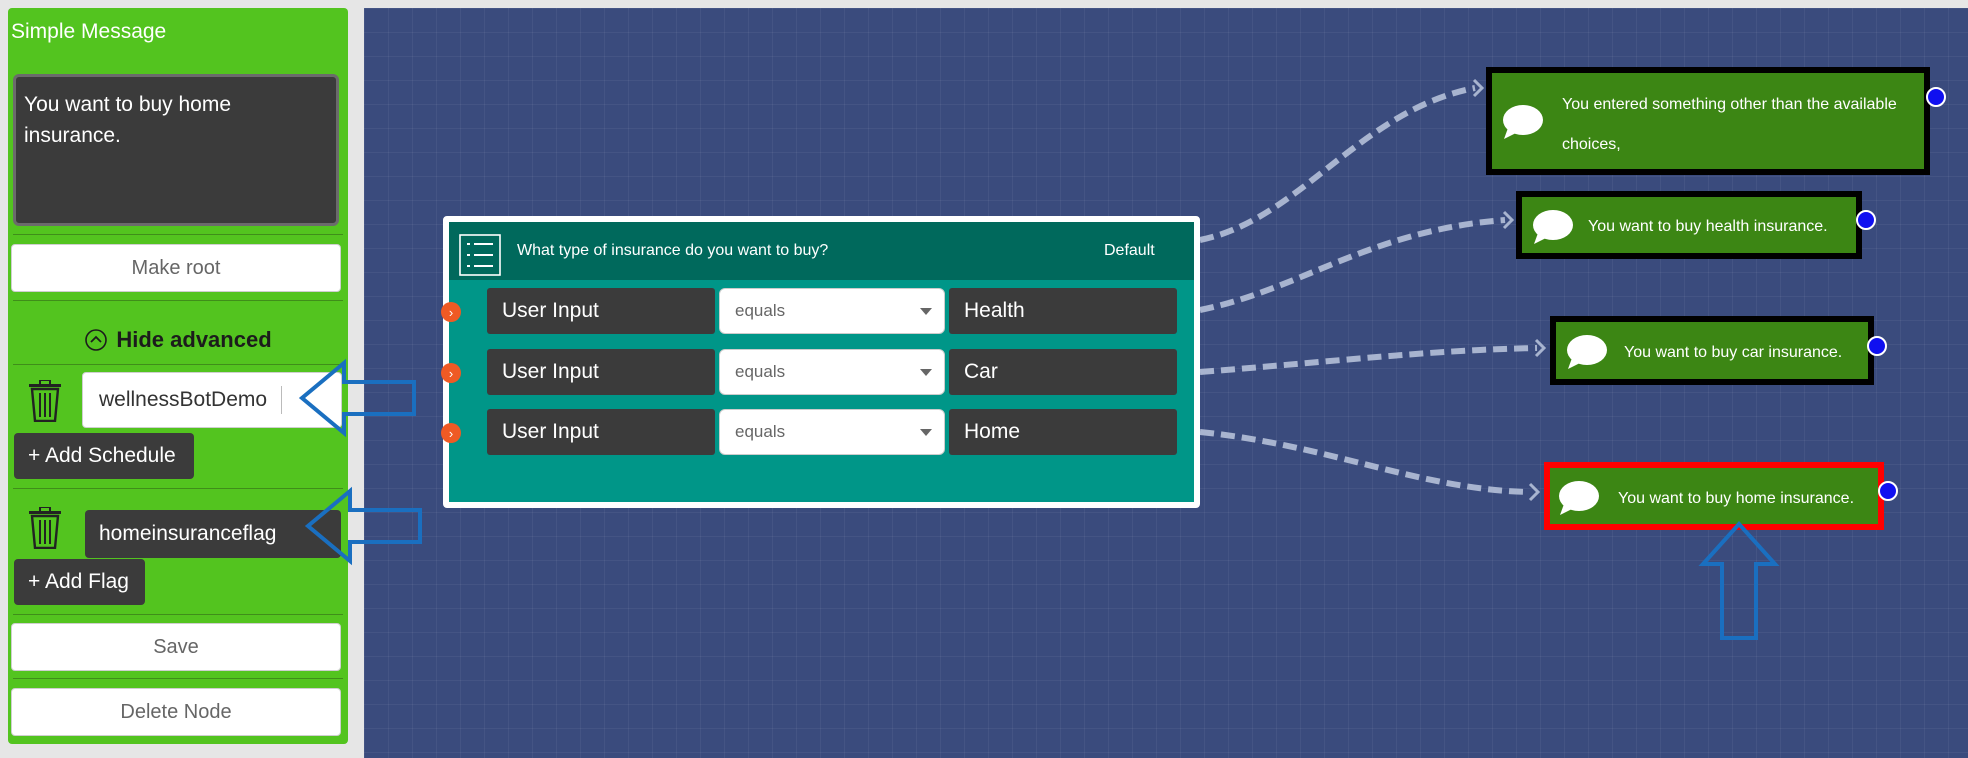 This screenshot has width=1968, height=758. What do you see at coordinates (1063, 311) in the screenshot?
I see `condition-value-input: Health` at bounding box center [1063, 311].